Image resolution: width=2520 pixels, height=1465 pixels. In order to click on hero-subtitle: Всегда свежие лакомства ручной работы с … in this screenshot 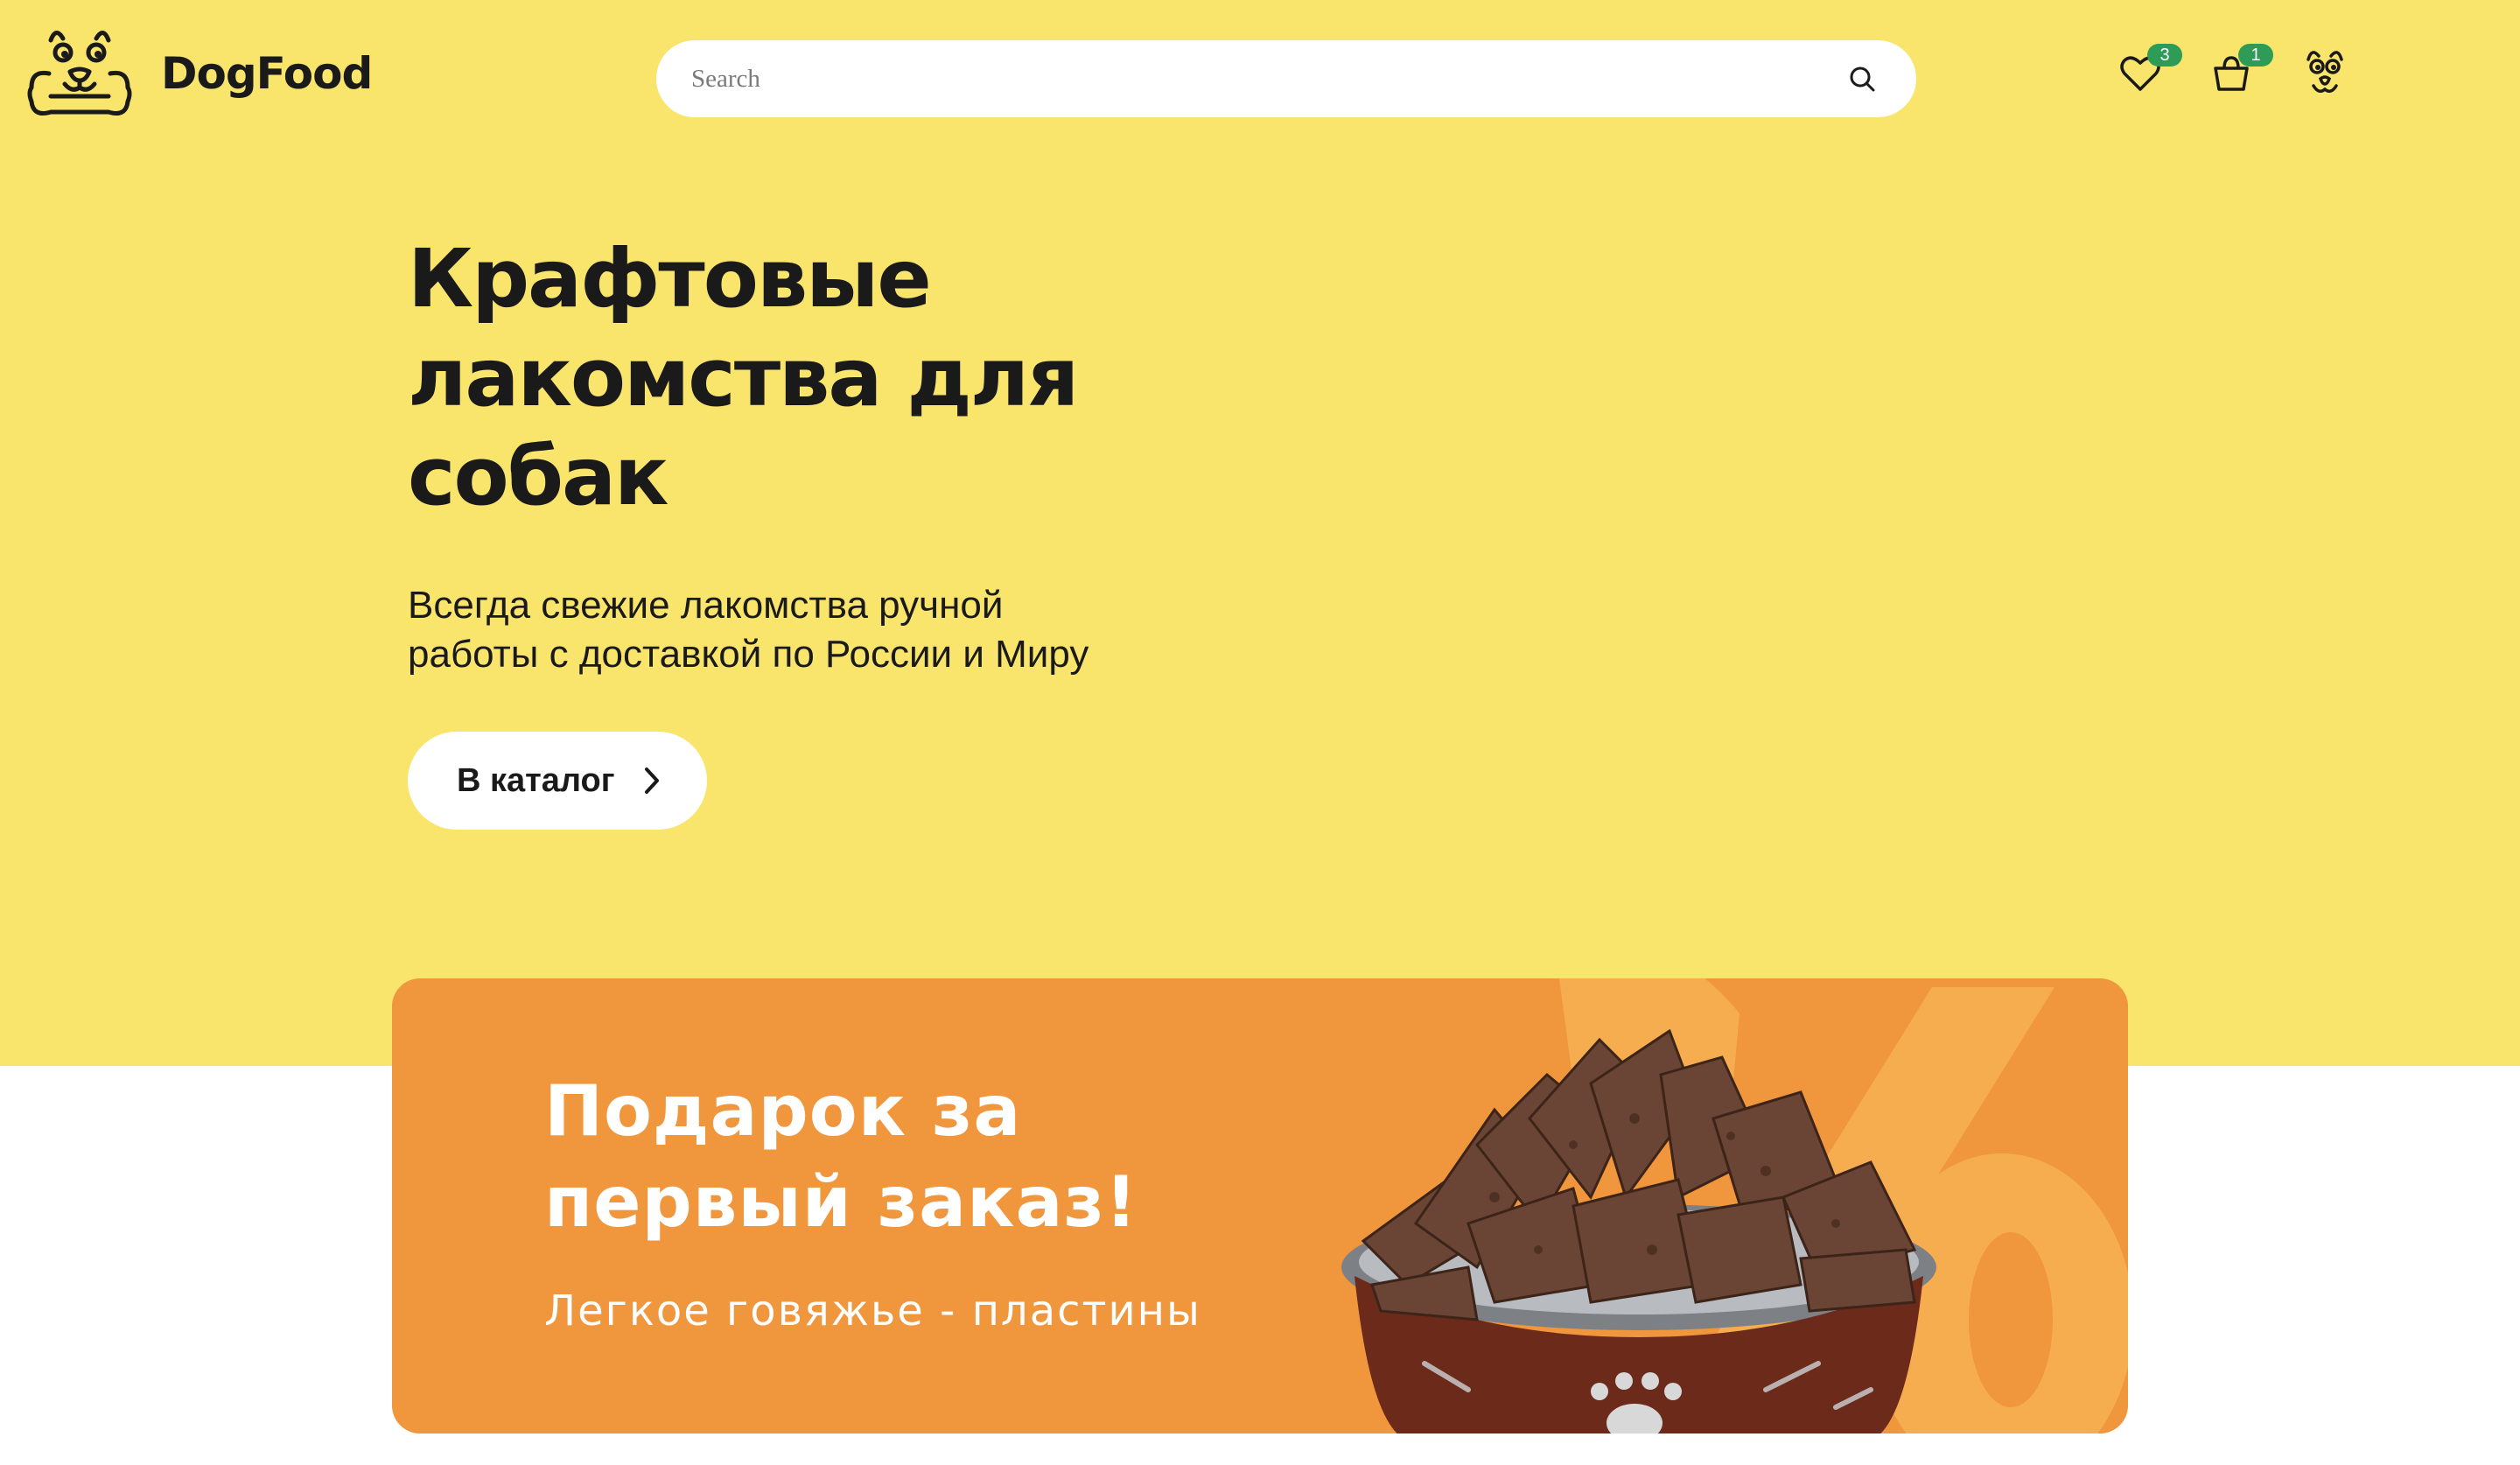, I will do `click(784, 630)`.